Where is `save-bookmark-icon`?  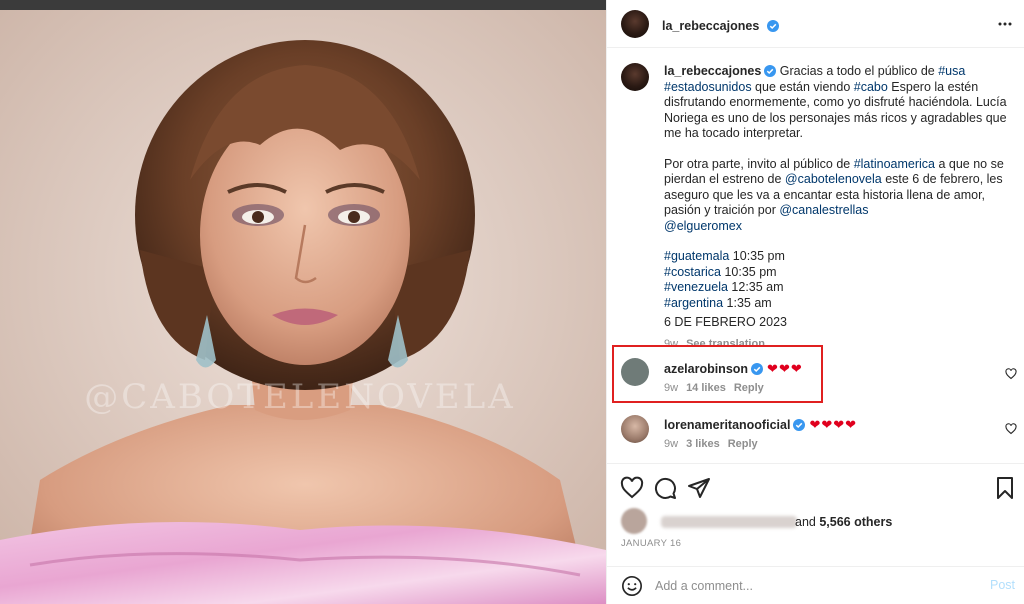
save-bookmark-icon is located at coordinates (1005, 488).